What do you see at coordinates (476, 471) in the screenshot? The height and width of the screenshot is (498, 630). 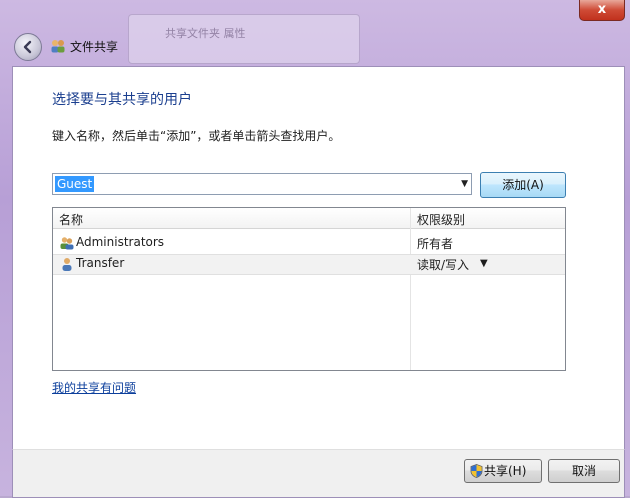 I see `uac-shield-icon` at bounding box center [476, 471].